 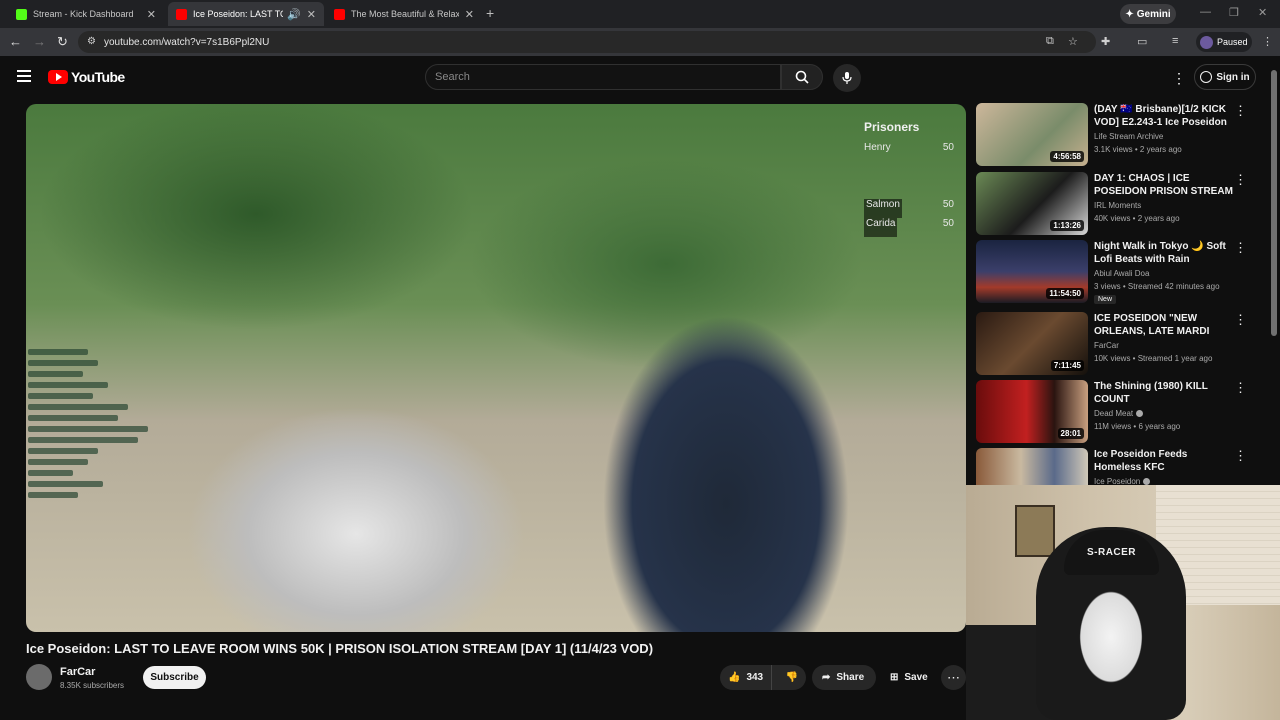 What do you see at coordinates (1073, 41) in the screenshot?
I see `bookmark-star-icon: ☆` at bounding box center [1073, 41].